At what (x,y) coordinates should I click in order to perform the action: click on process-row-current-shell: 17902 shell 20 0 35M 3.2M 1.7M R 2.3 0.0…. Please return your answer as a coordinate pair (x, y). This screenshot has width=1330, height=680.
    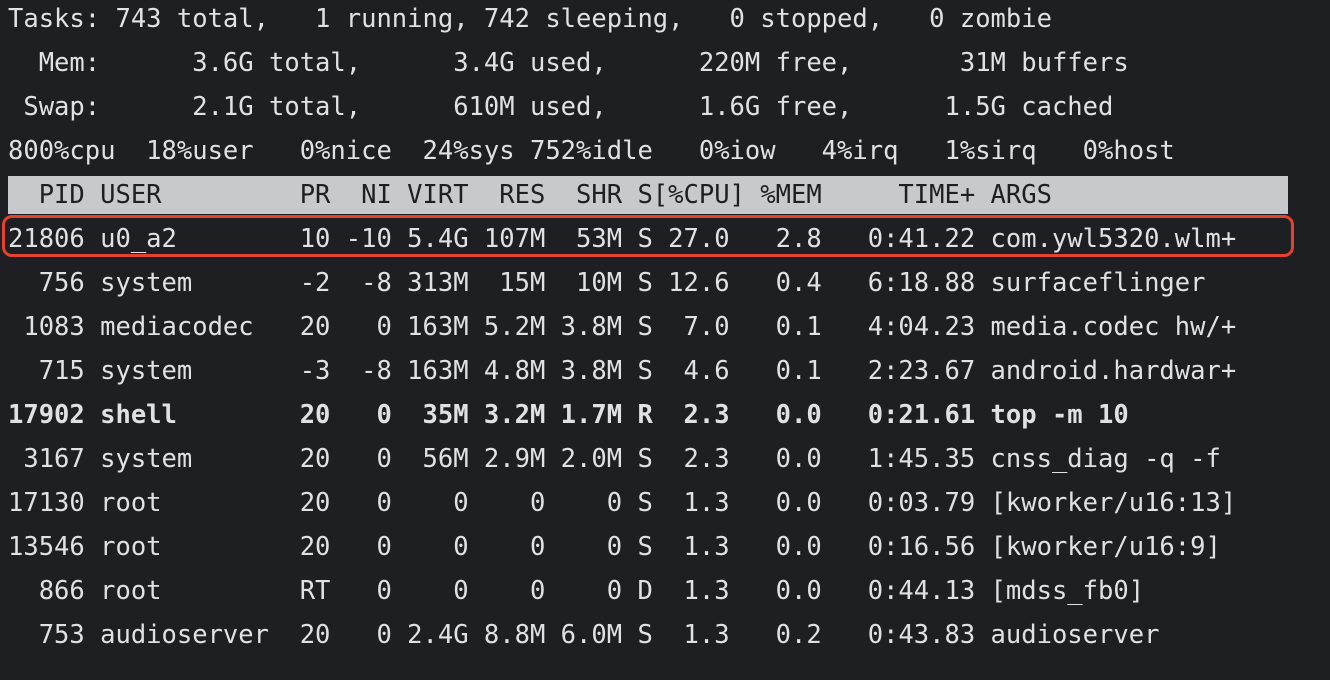
    Looking at the image, I should click on (568, 415).